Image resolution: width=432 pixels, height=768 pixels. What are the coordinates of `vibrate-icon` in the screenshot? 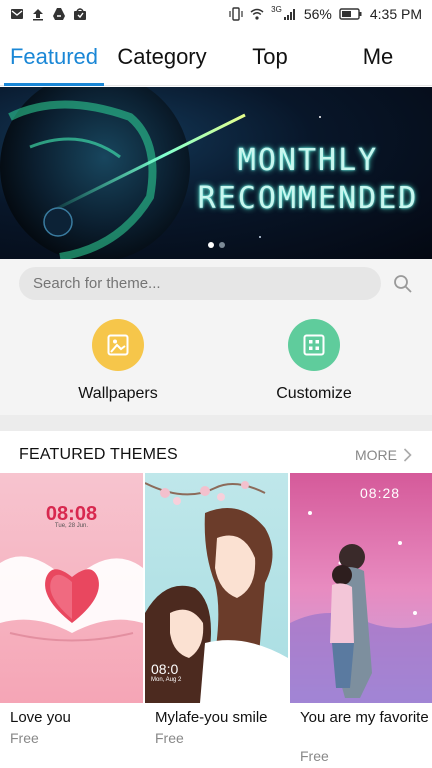 It's located at (236, 14).